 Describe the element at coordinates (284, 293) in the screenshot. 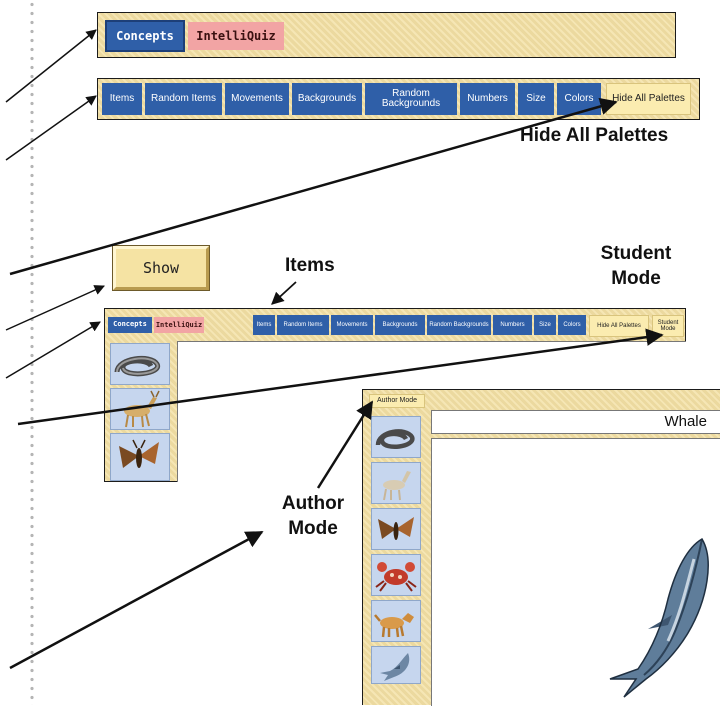

I see `arrow-to-items-button` at that location.